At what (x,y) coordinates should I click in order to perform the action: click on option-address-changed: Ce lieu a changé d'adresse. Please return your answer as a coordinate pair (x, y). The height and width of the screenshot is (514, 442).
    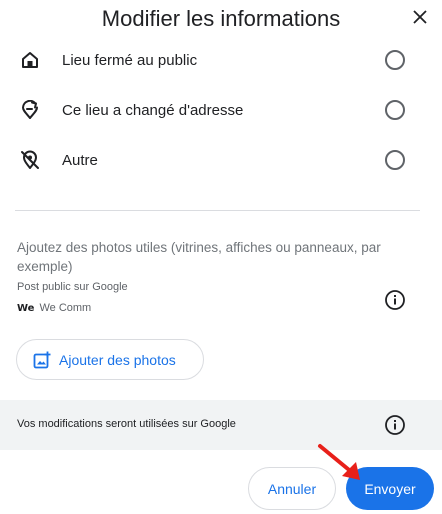
    Looking at the image, I should click on (221, 110).